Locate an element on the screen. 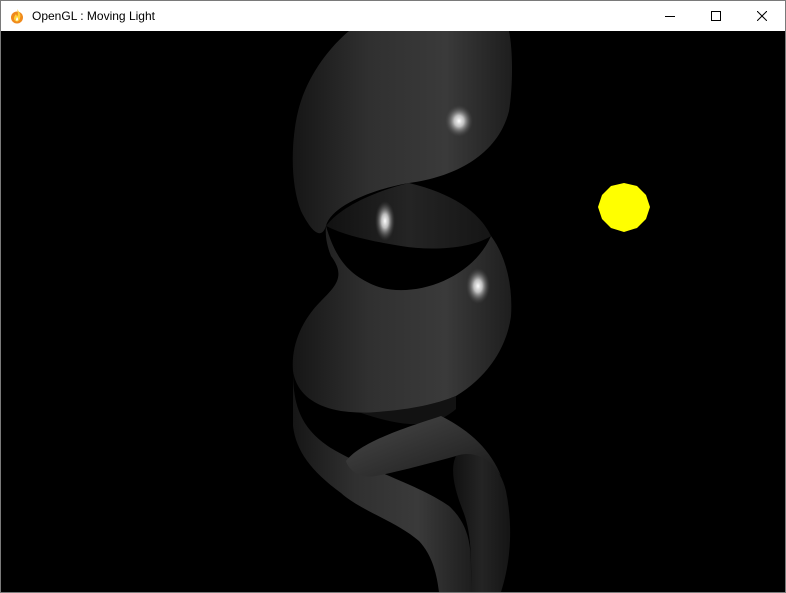 The height and width of the screenshot is (593, 786). close-icon is located at coordinates (762, 16).